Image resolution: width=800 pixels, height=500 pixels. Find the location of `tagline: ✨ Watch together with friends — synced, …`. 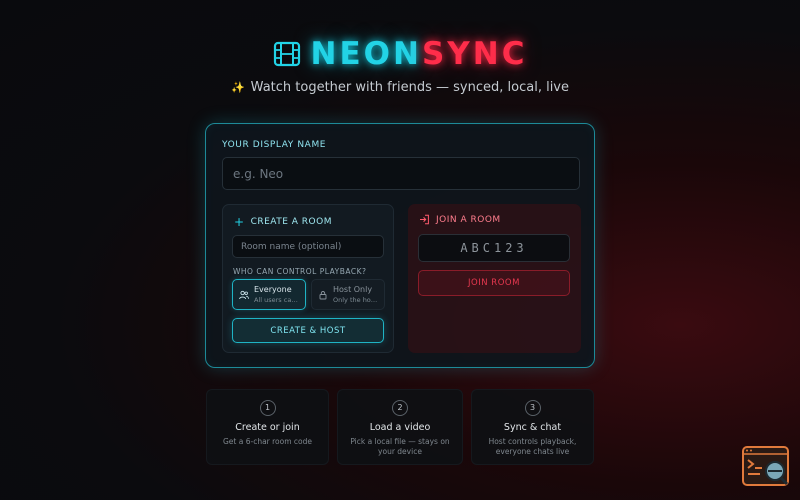

tagline: ✨ Watch together with friends — synced, … is located at coordinates (400, 87).